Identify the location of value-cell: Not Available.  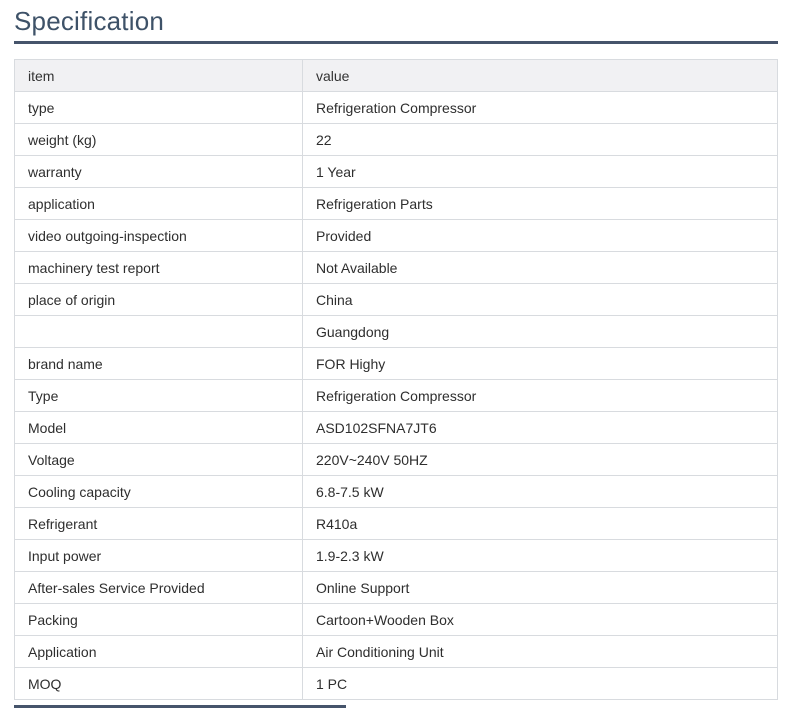
(540, 267).